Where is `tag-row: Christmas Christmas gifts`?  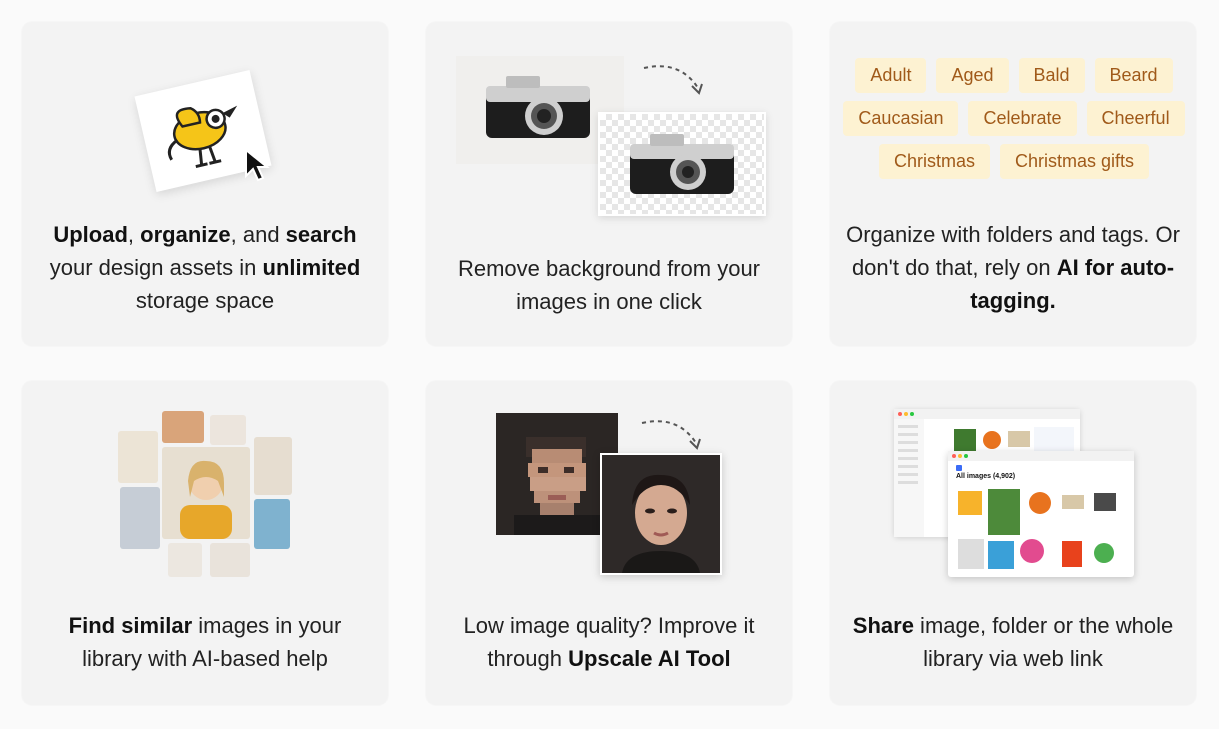 tag-row: Christmas Christmas gifts is located at coordinates (1014, 161).